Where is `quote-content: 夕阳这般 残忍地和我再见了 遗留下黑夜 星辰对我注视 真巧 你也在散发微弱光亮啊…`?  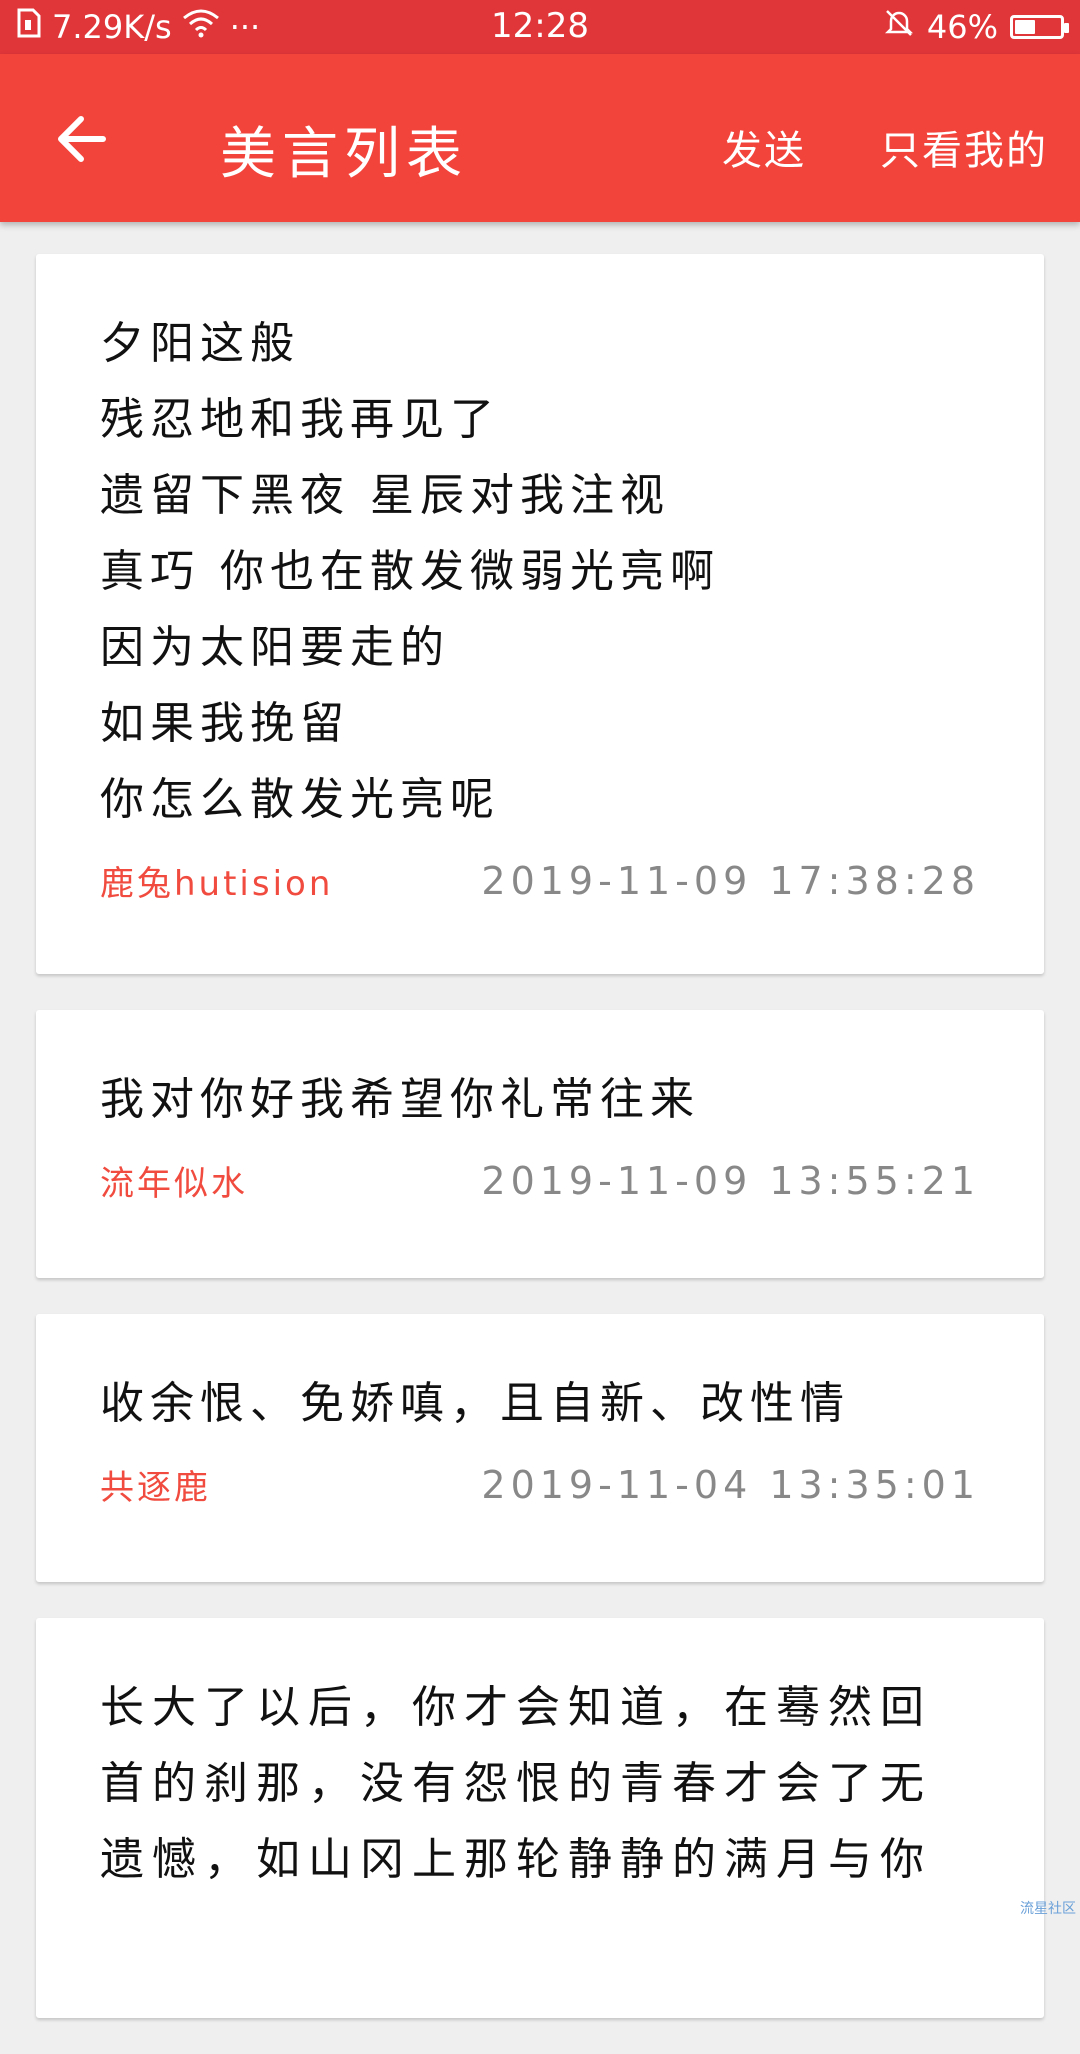 quote-content: 夕阳这般 残忍地和我再见了 遗留下黑夜 星辰对我注视 真巧 你也在散发微弱光亮啊… is located at coordinates (410, 571).